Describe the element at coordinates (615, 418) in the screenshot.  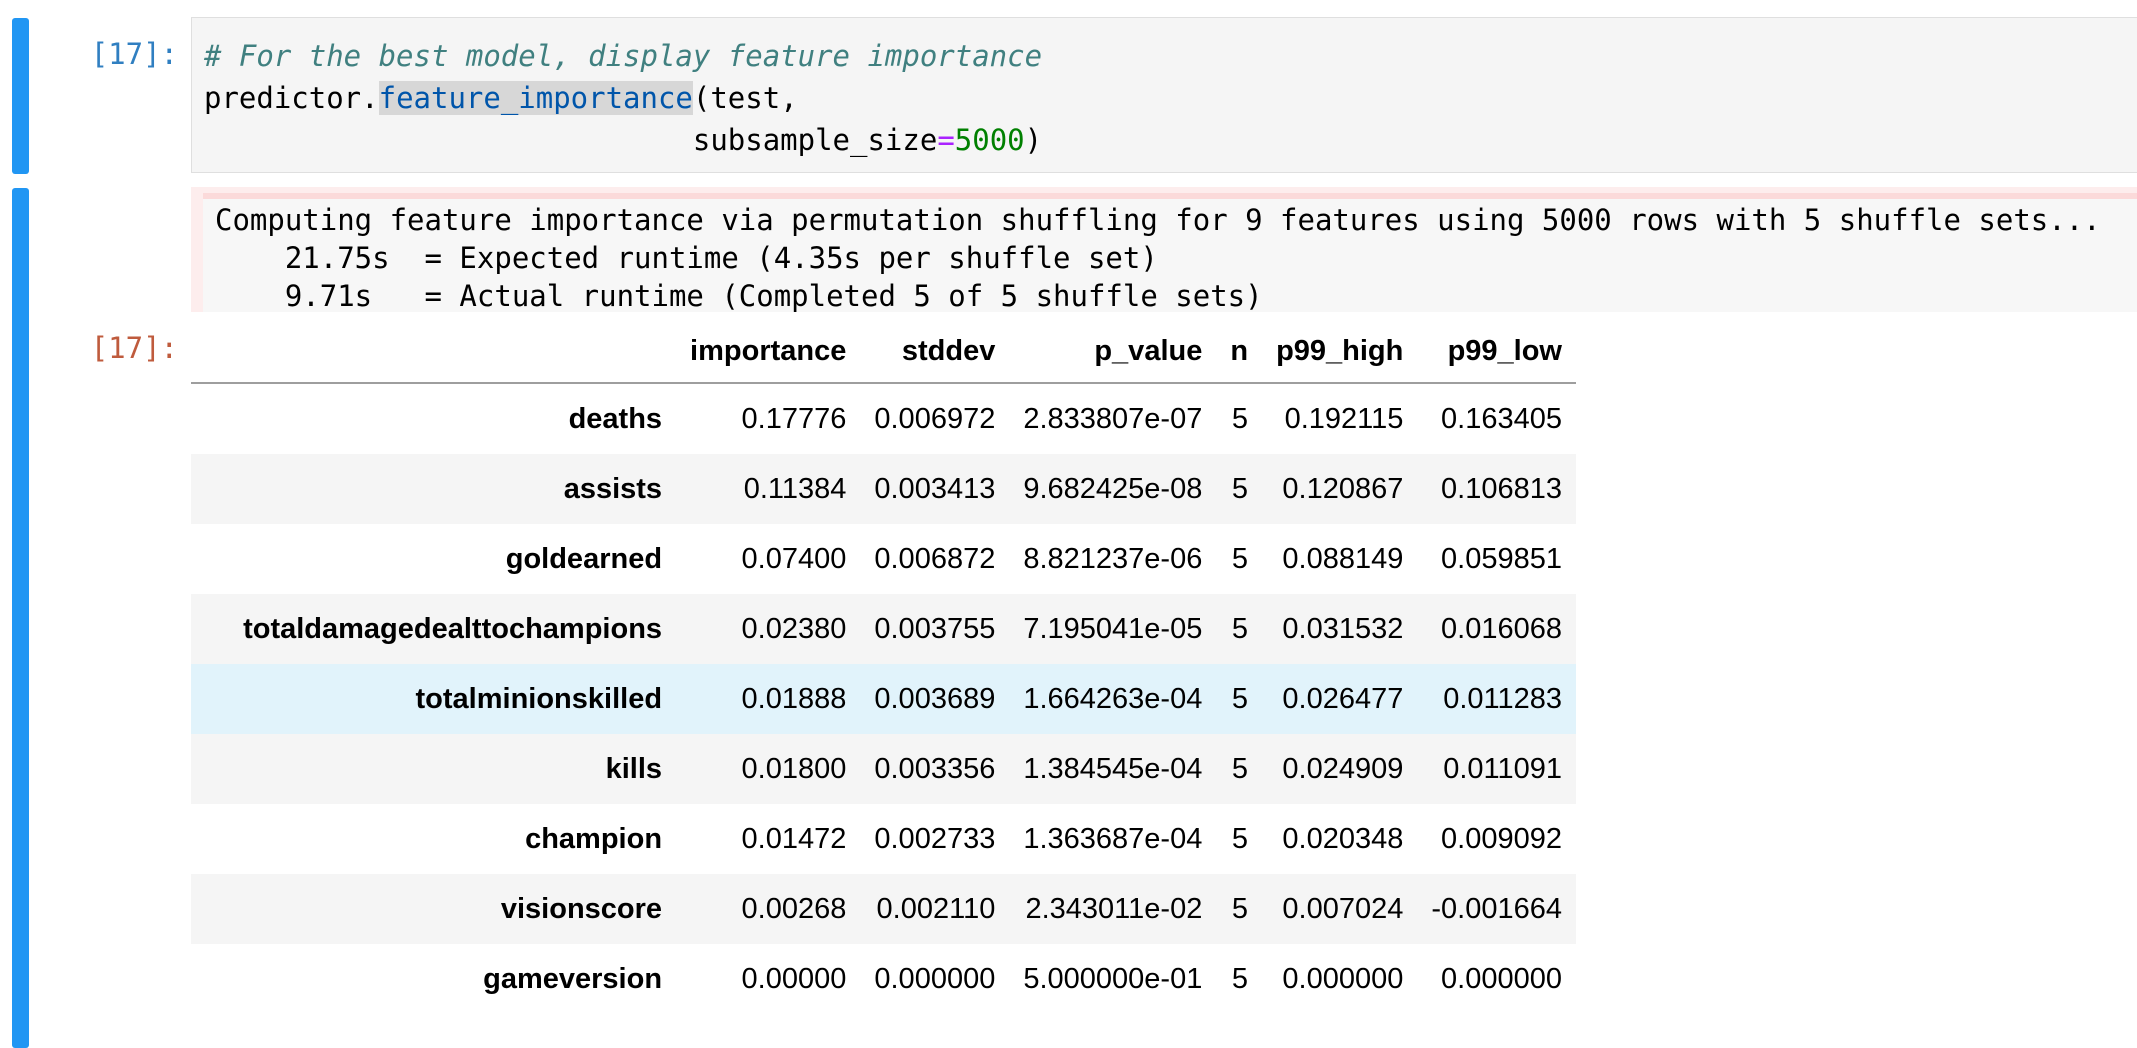
I see `row-index-label: deaths` at that location.